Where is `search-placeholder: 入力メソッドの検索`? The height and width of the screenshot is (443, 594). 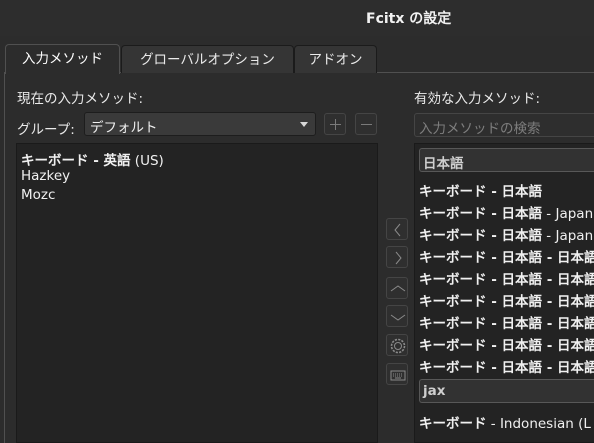
search-placeholder: 入力メソッドの検索 is located at coordinates (480, 129).